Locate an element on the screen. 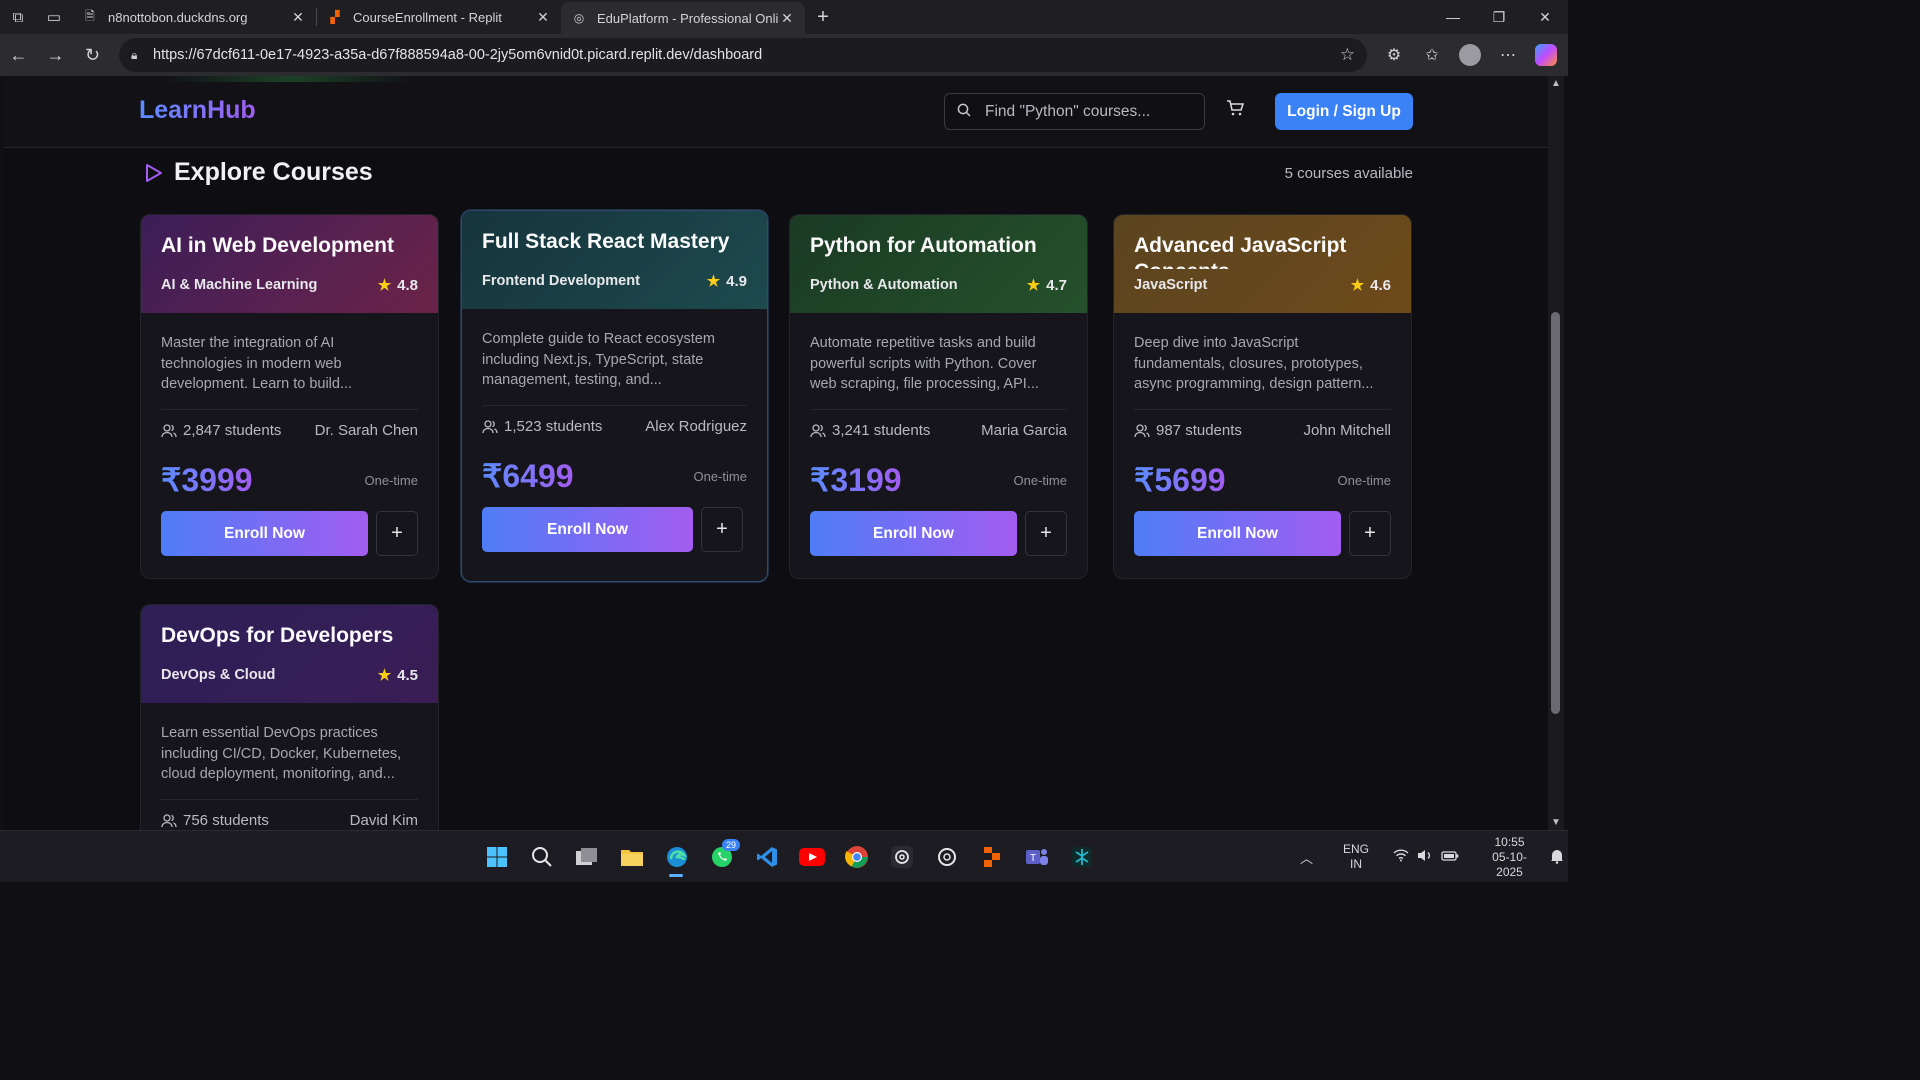 Image resolution: width=1920 pixels, height=1080 pixels. replit-icon: ▞ is located at coordinates (335, 17).